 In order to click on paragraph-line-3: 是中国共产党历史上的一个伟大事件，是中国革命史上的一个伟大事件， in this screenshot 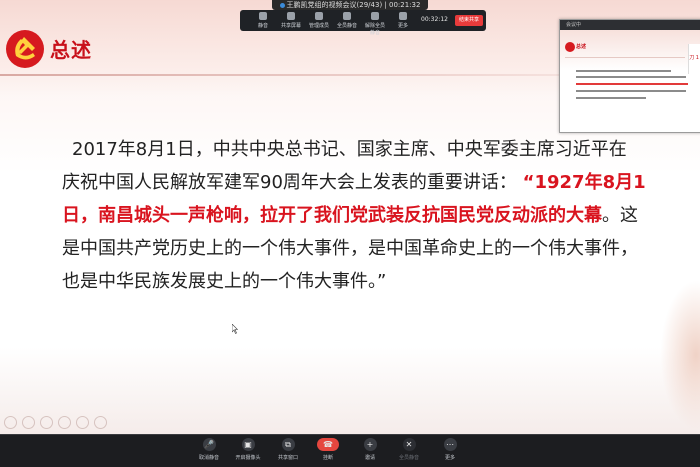, I will do `click(350, 248)`.